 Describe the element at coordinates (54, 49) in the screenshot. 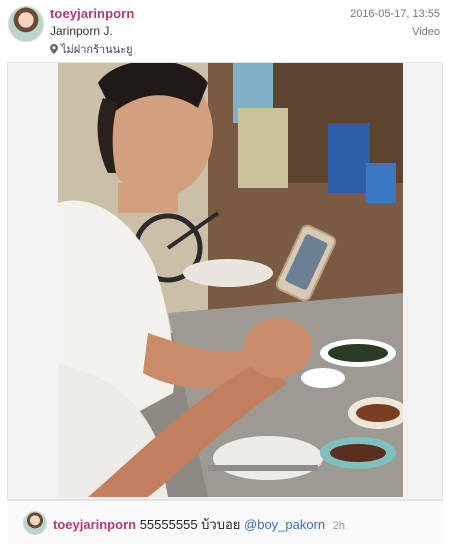

I see `location-pin-icon` at that location.